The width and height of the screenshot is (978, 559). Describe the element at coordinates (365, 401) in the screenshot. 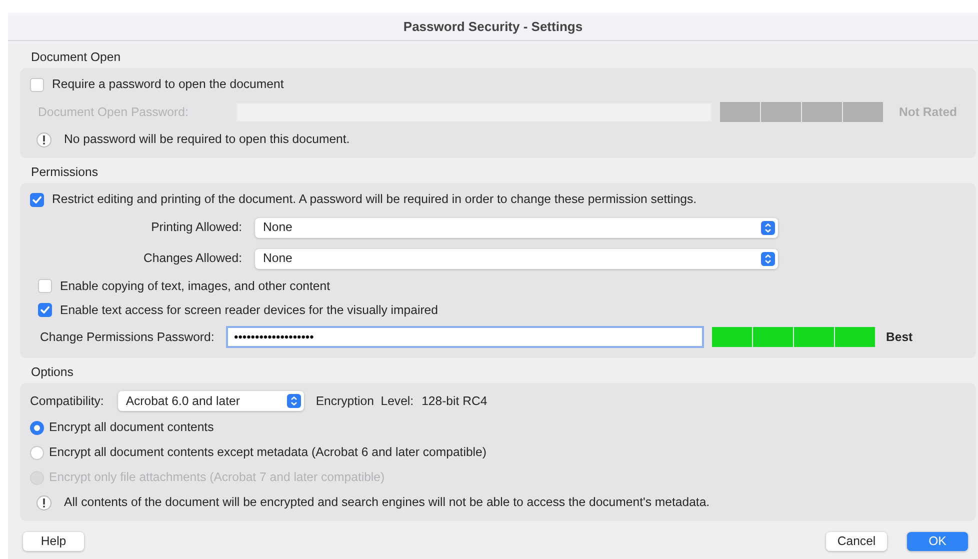

I see `field-label: Encryption Level:` at that location.